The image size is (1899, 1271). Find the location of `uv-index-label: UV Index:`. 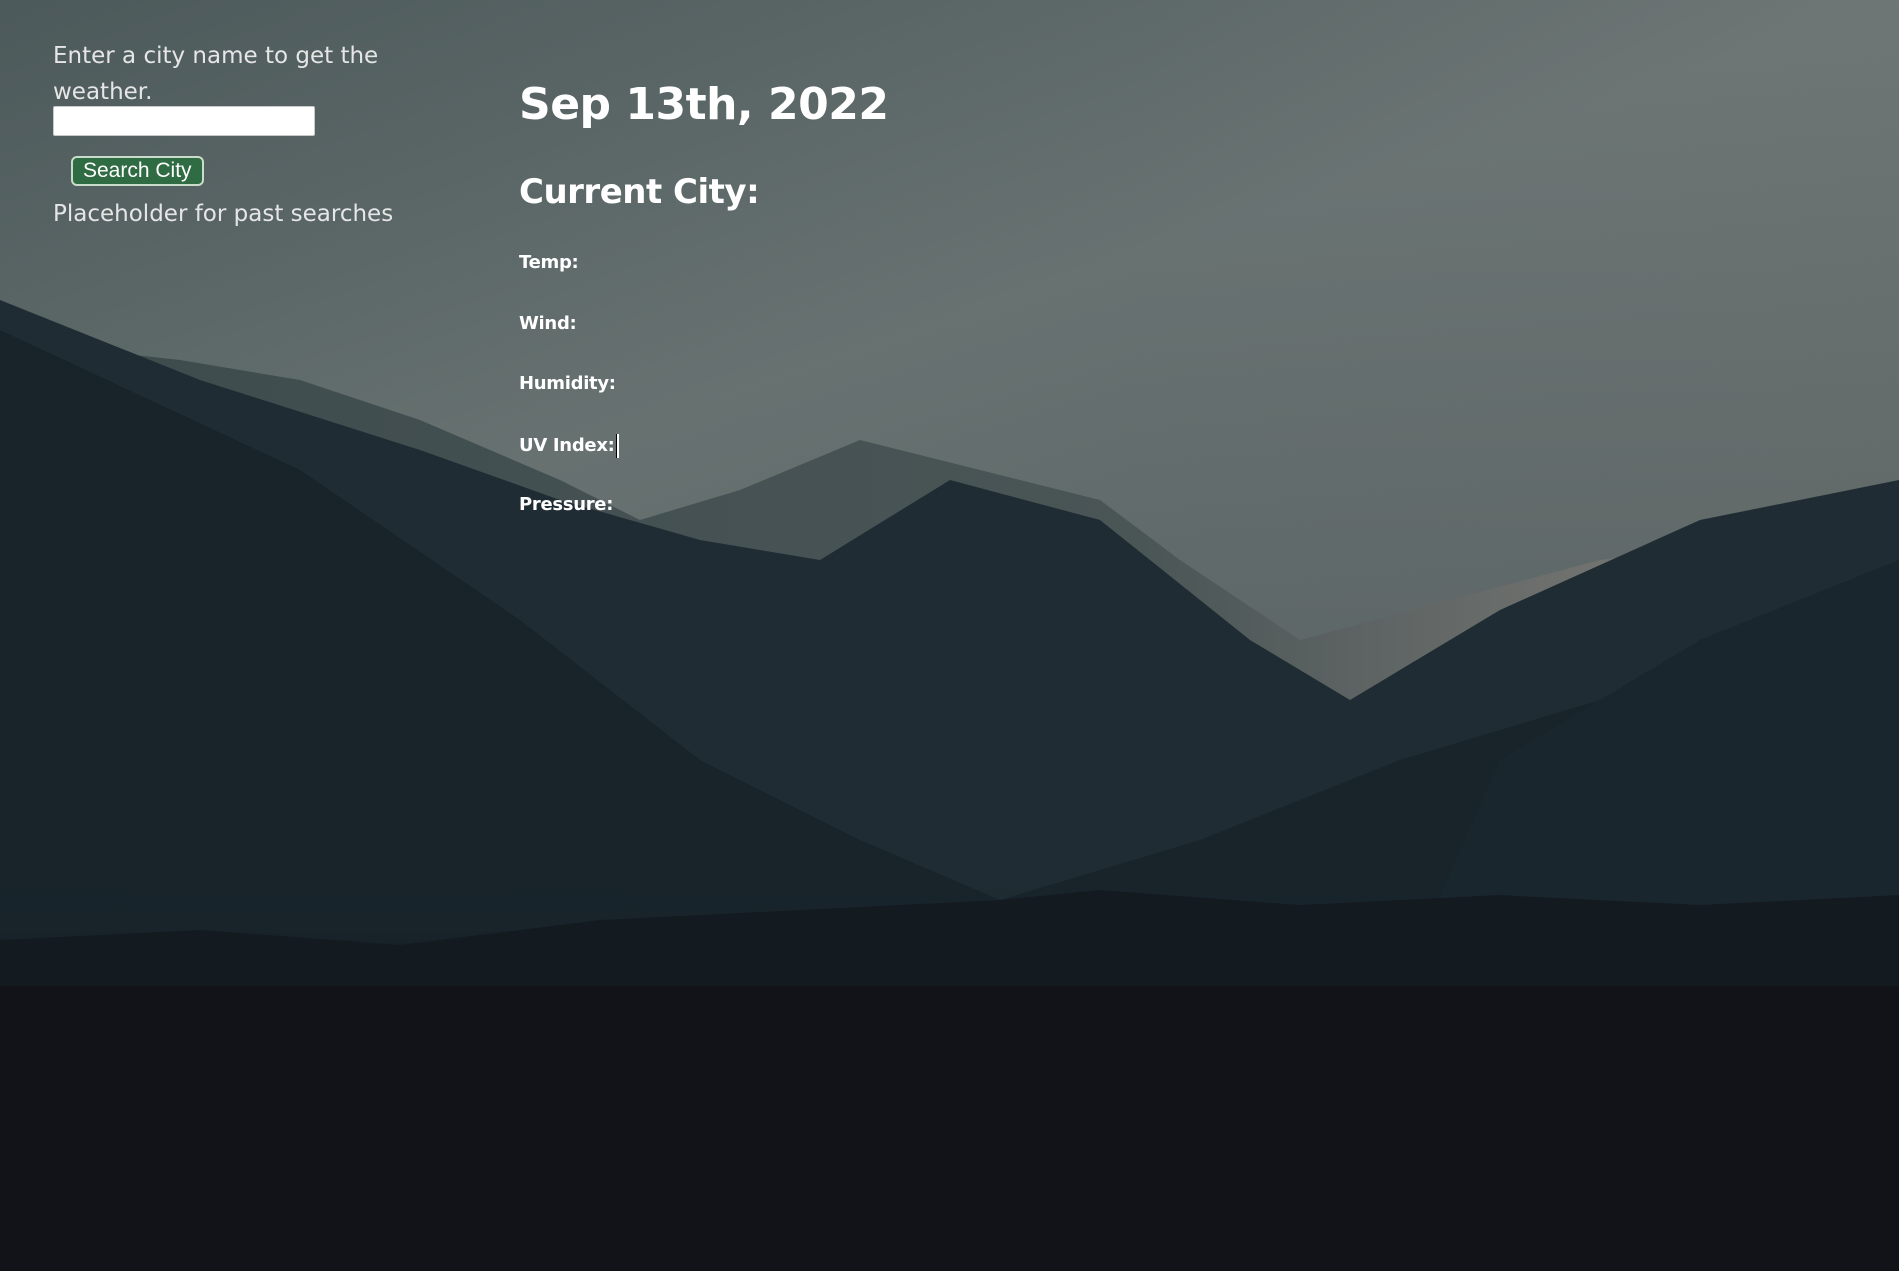

uv-index-label: UV Index: is located at coordinates (567, 445).